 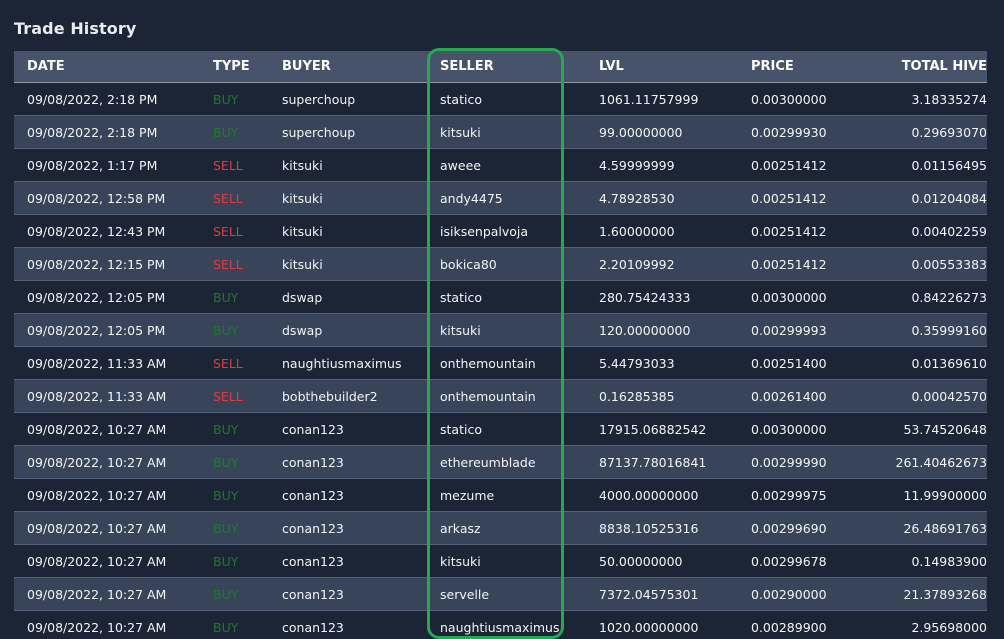 What do you see at coordinates (92, 165) in the screenshot?
I see `cell-date: 09/08/2022, 1:17 PM` at bounding box center [92, 165].